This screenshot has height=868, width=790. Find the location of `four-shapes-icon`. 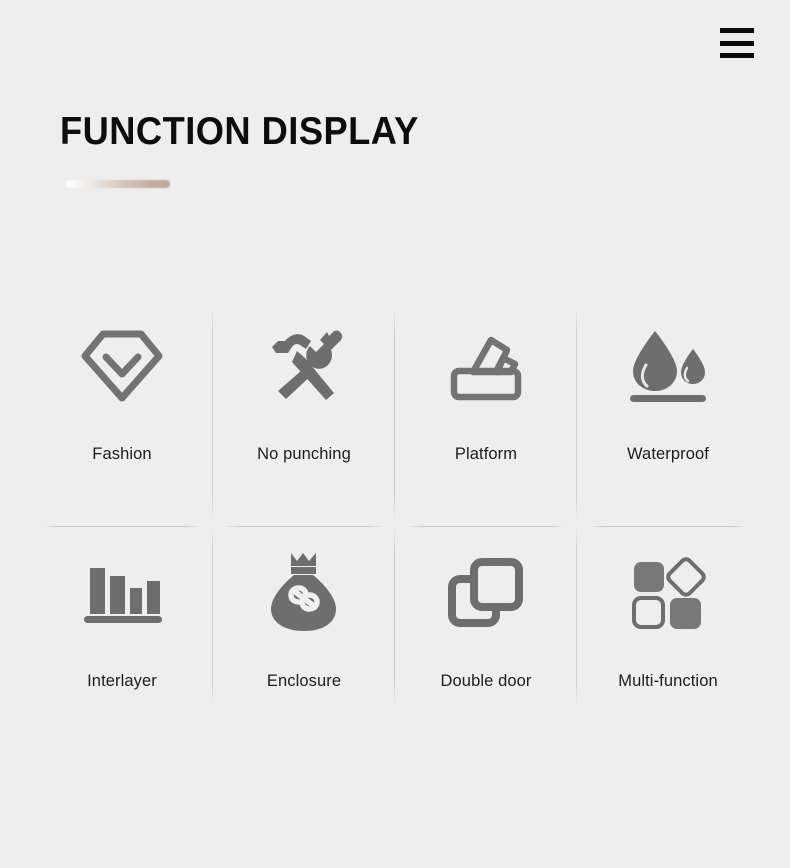

four-shapes-icon is located at coordinates (668, 593).